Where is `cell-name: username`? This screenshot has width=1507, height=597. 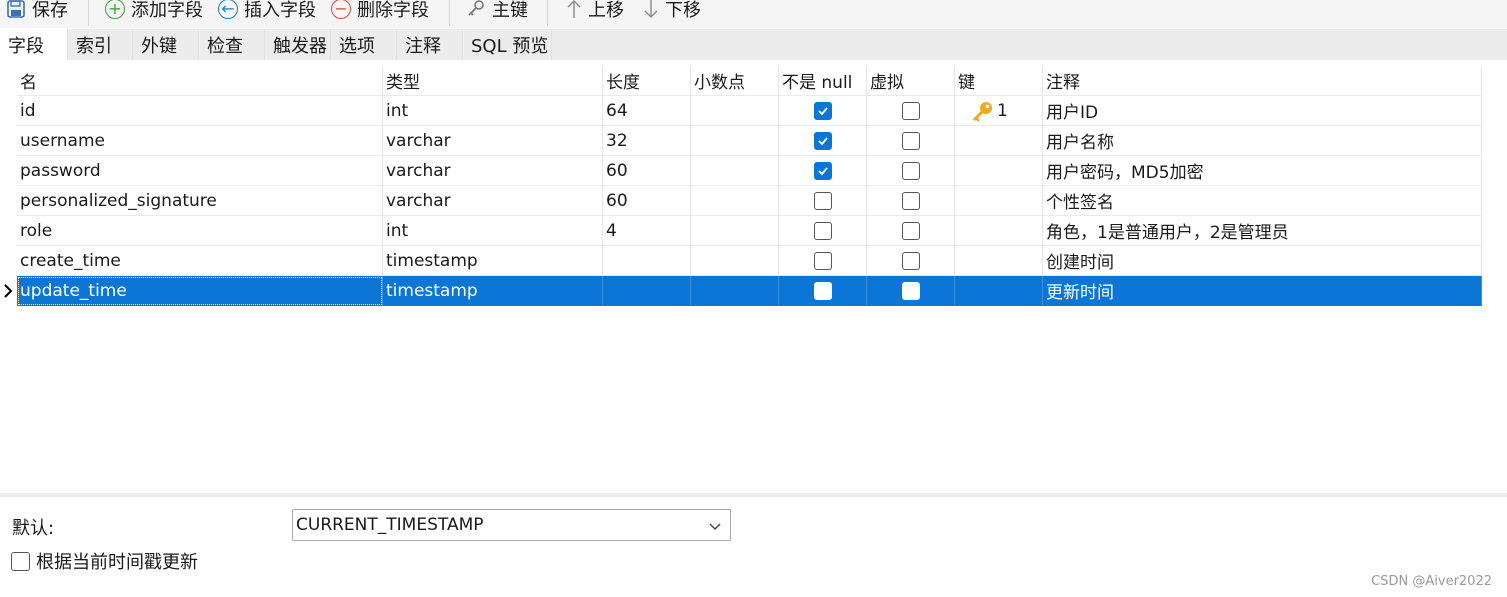 cell-name: username is located at coordinates (200, 141).